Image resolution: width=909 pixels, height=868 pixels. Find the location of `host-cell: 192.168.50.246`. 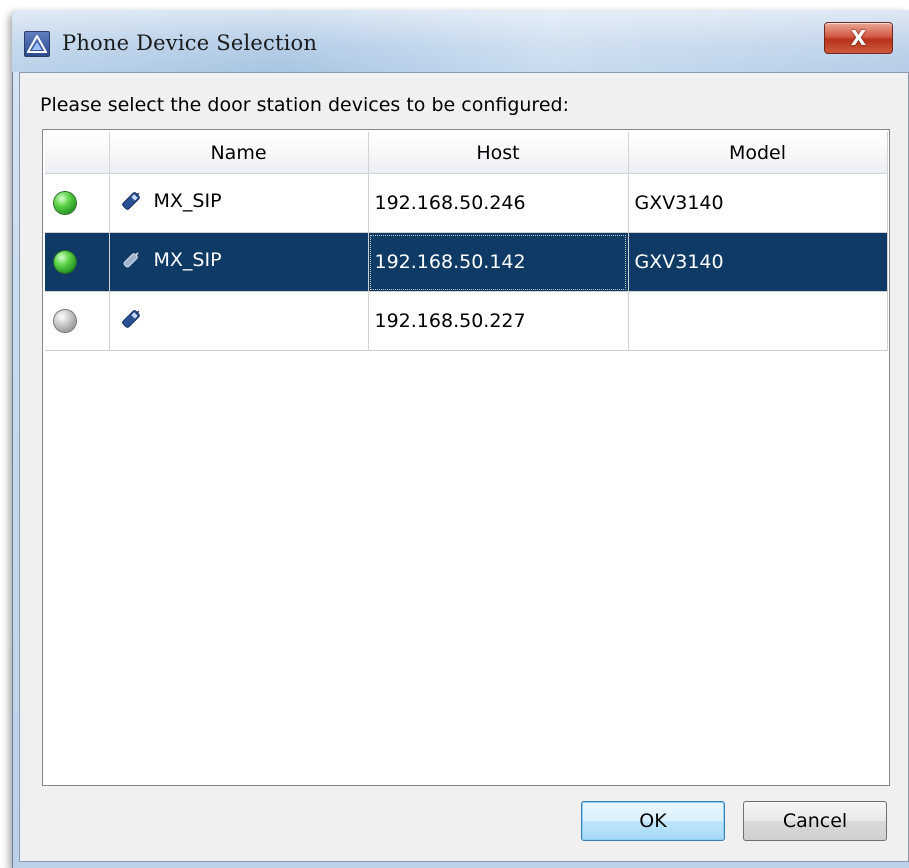

host-cell: 192.168.50.246 is located at coordinates (498, 203).